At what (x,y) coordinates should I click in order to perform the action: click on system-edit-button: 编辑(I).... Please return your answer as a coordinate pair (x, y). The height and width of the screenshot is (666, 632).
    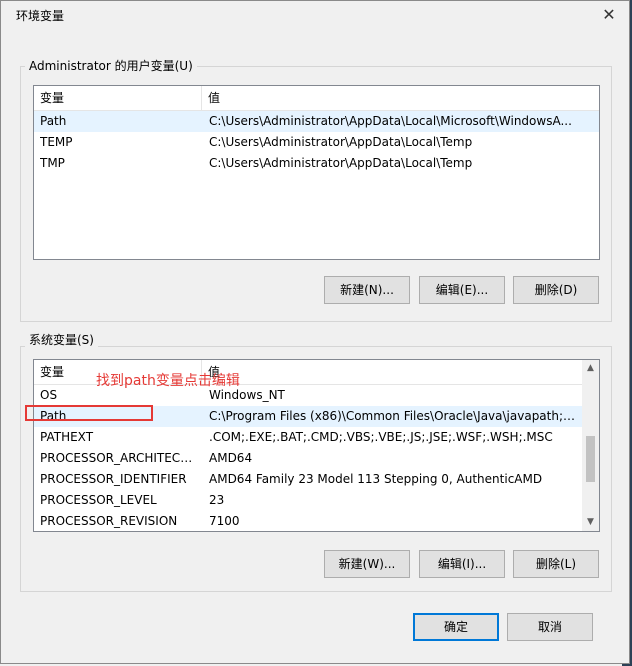
    Looking at the image, I should click on (462, 564).